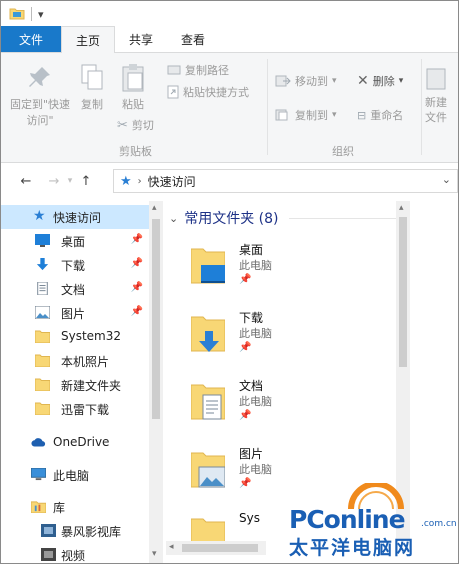 The width and height of the screenshot is (459, 564). Describe the element at coordinates (286, 407) in the screenshot. I see `folder-tile-documents: 文档 此电脑 📌` at that location.